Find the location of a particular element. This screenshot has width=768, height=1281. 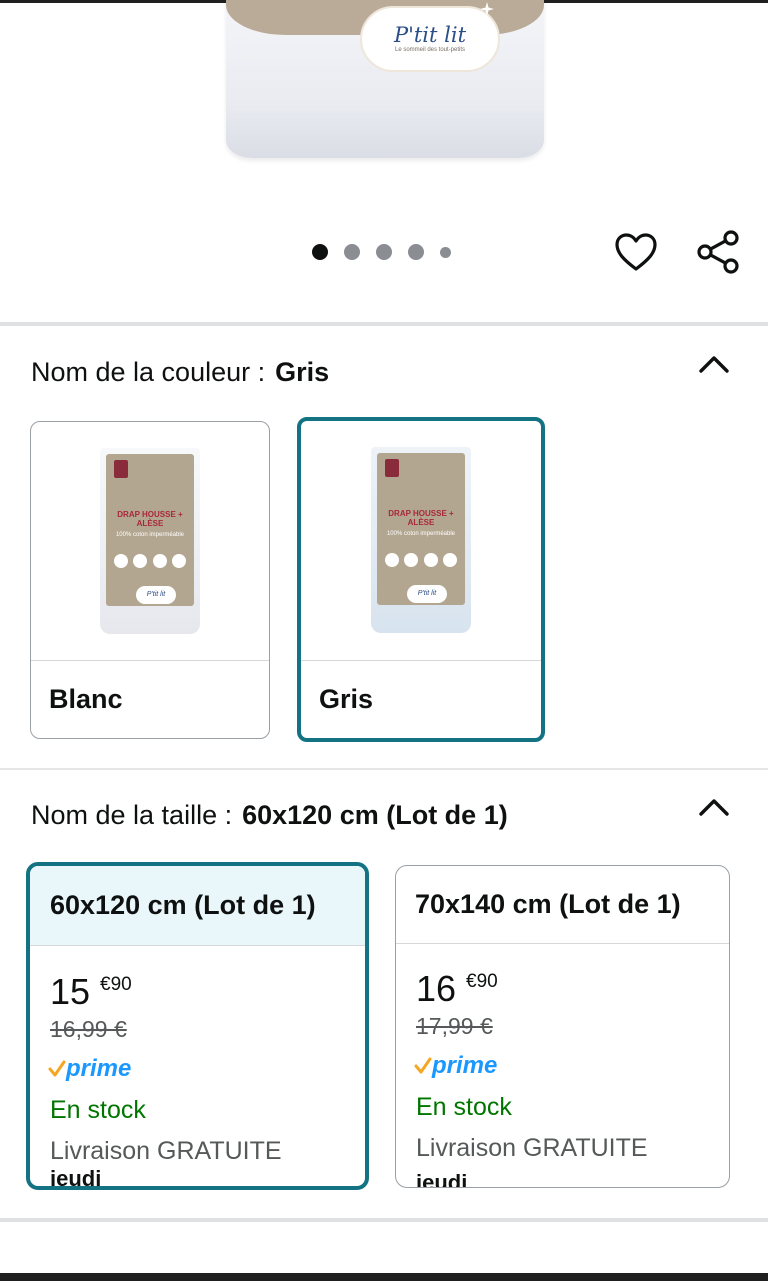

price-whole: 15 is located at coordinates (70, 991).